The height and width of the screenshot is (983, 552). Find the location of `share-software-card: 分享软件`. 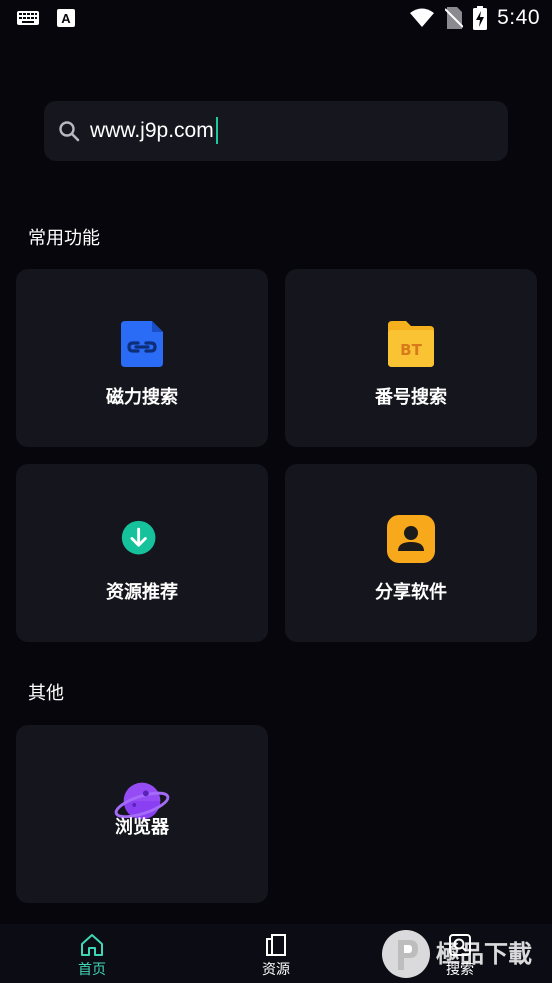

share-software-card: 分享软件 is located at coordinates (411, 553).